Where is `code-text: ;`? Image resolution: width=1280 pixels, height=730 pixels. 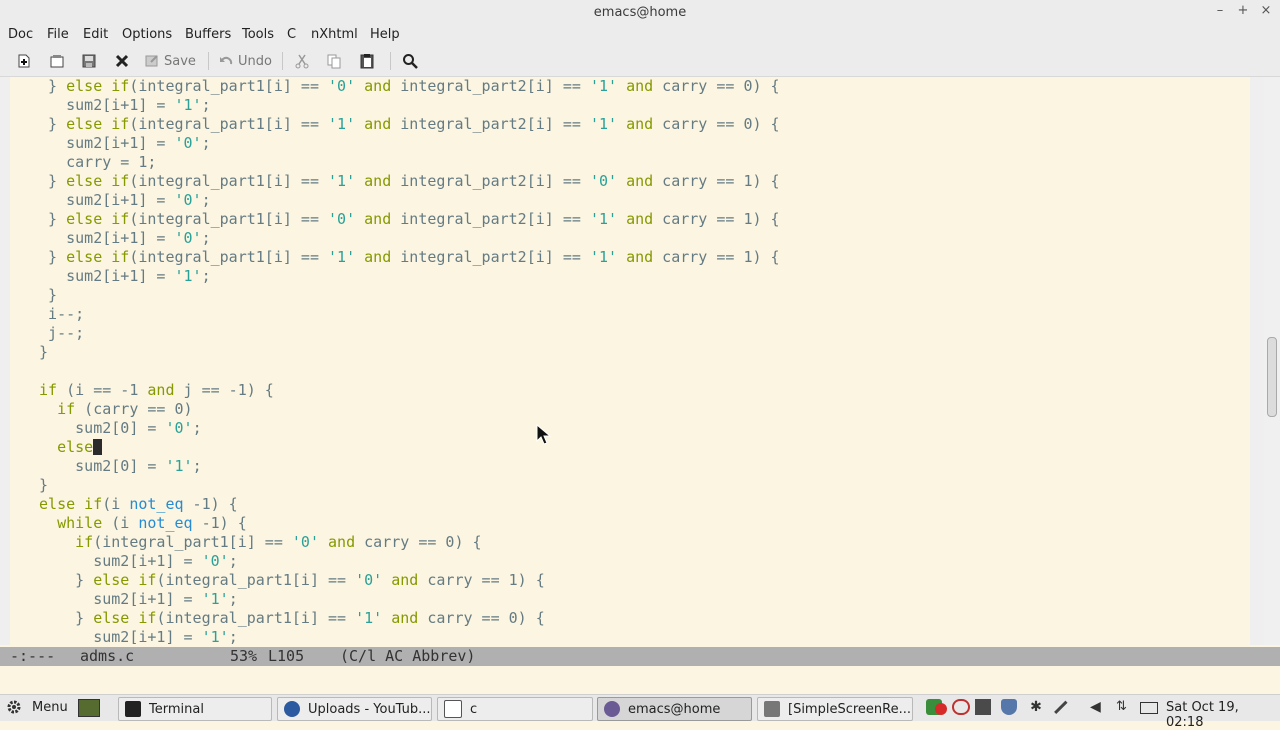
code-text: ; is located at coordinates (197, 428).